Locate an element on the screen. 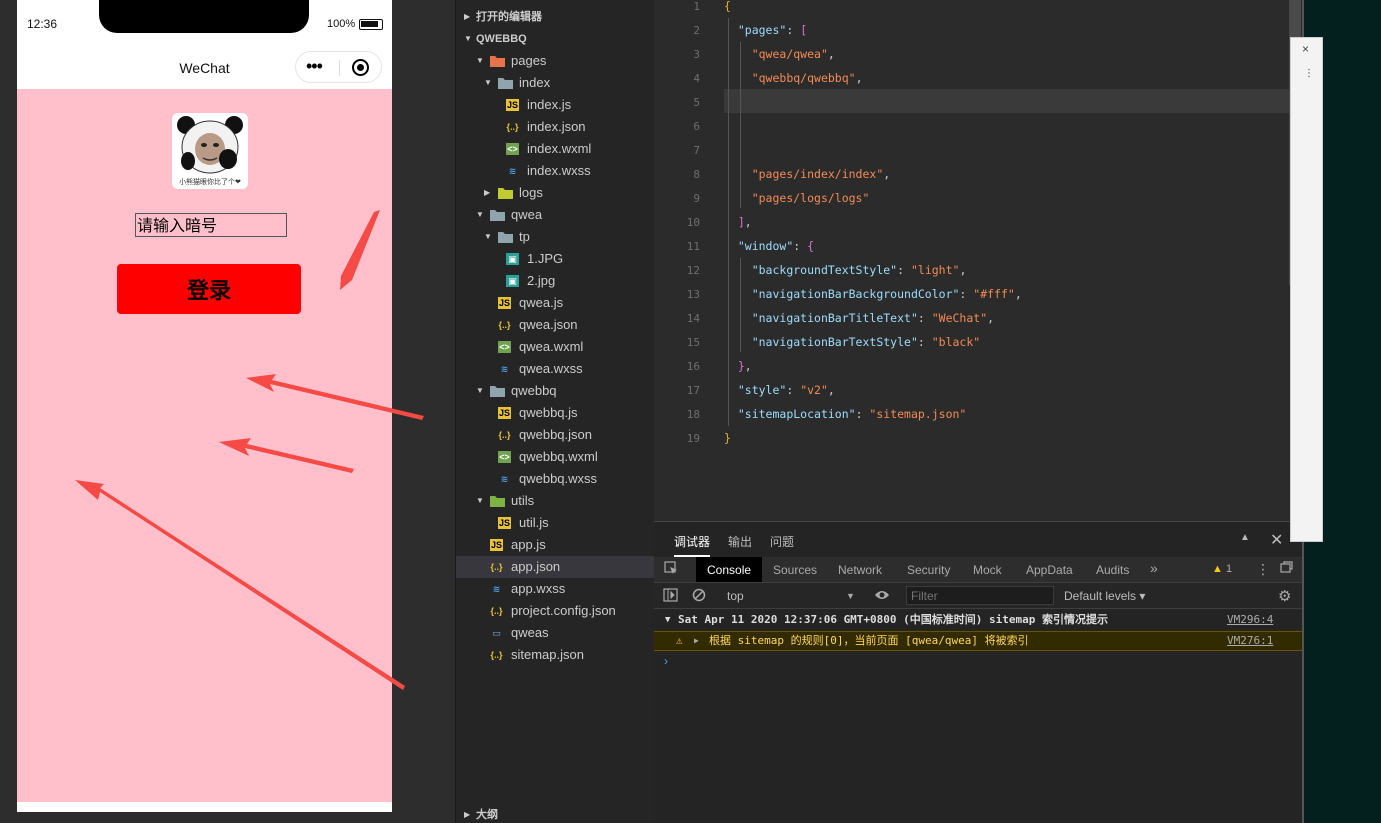 This screenshot has width=1381, height=823. tree-item-index-wxml: <> index.wxml is located at coordinates (555, 149).